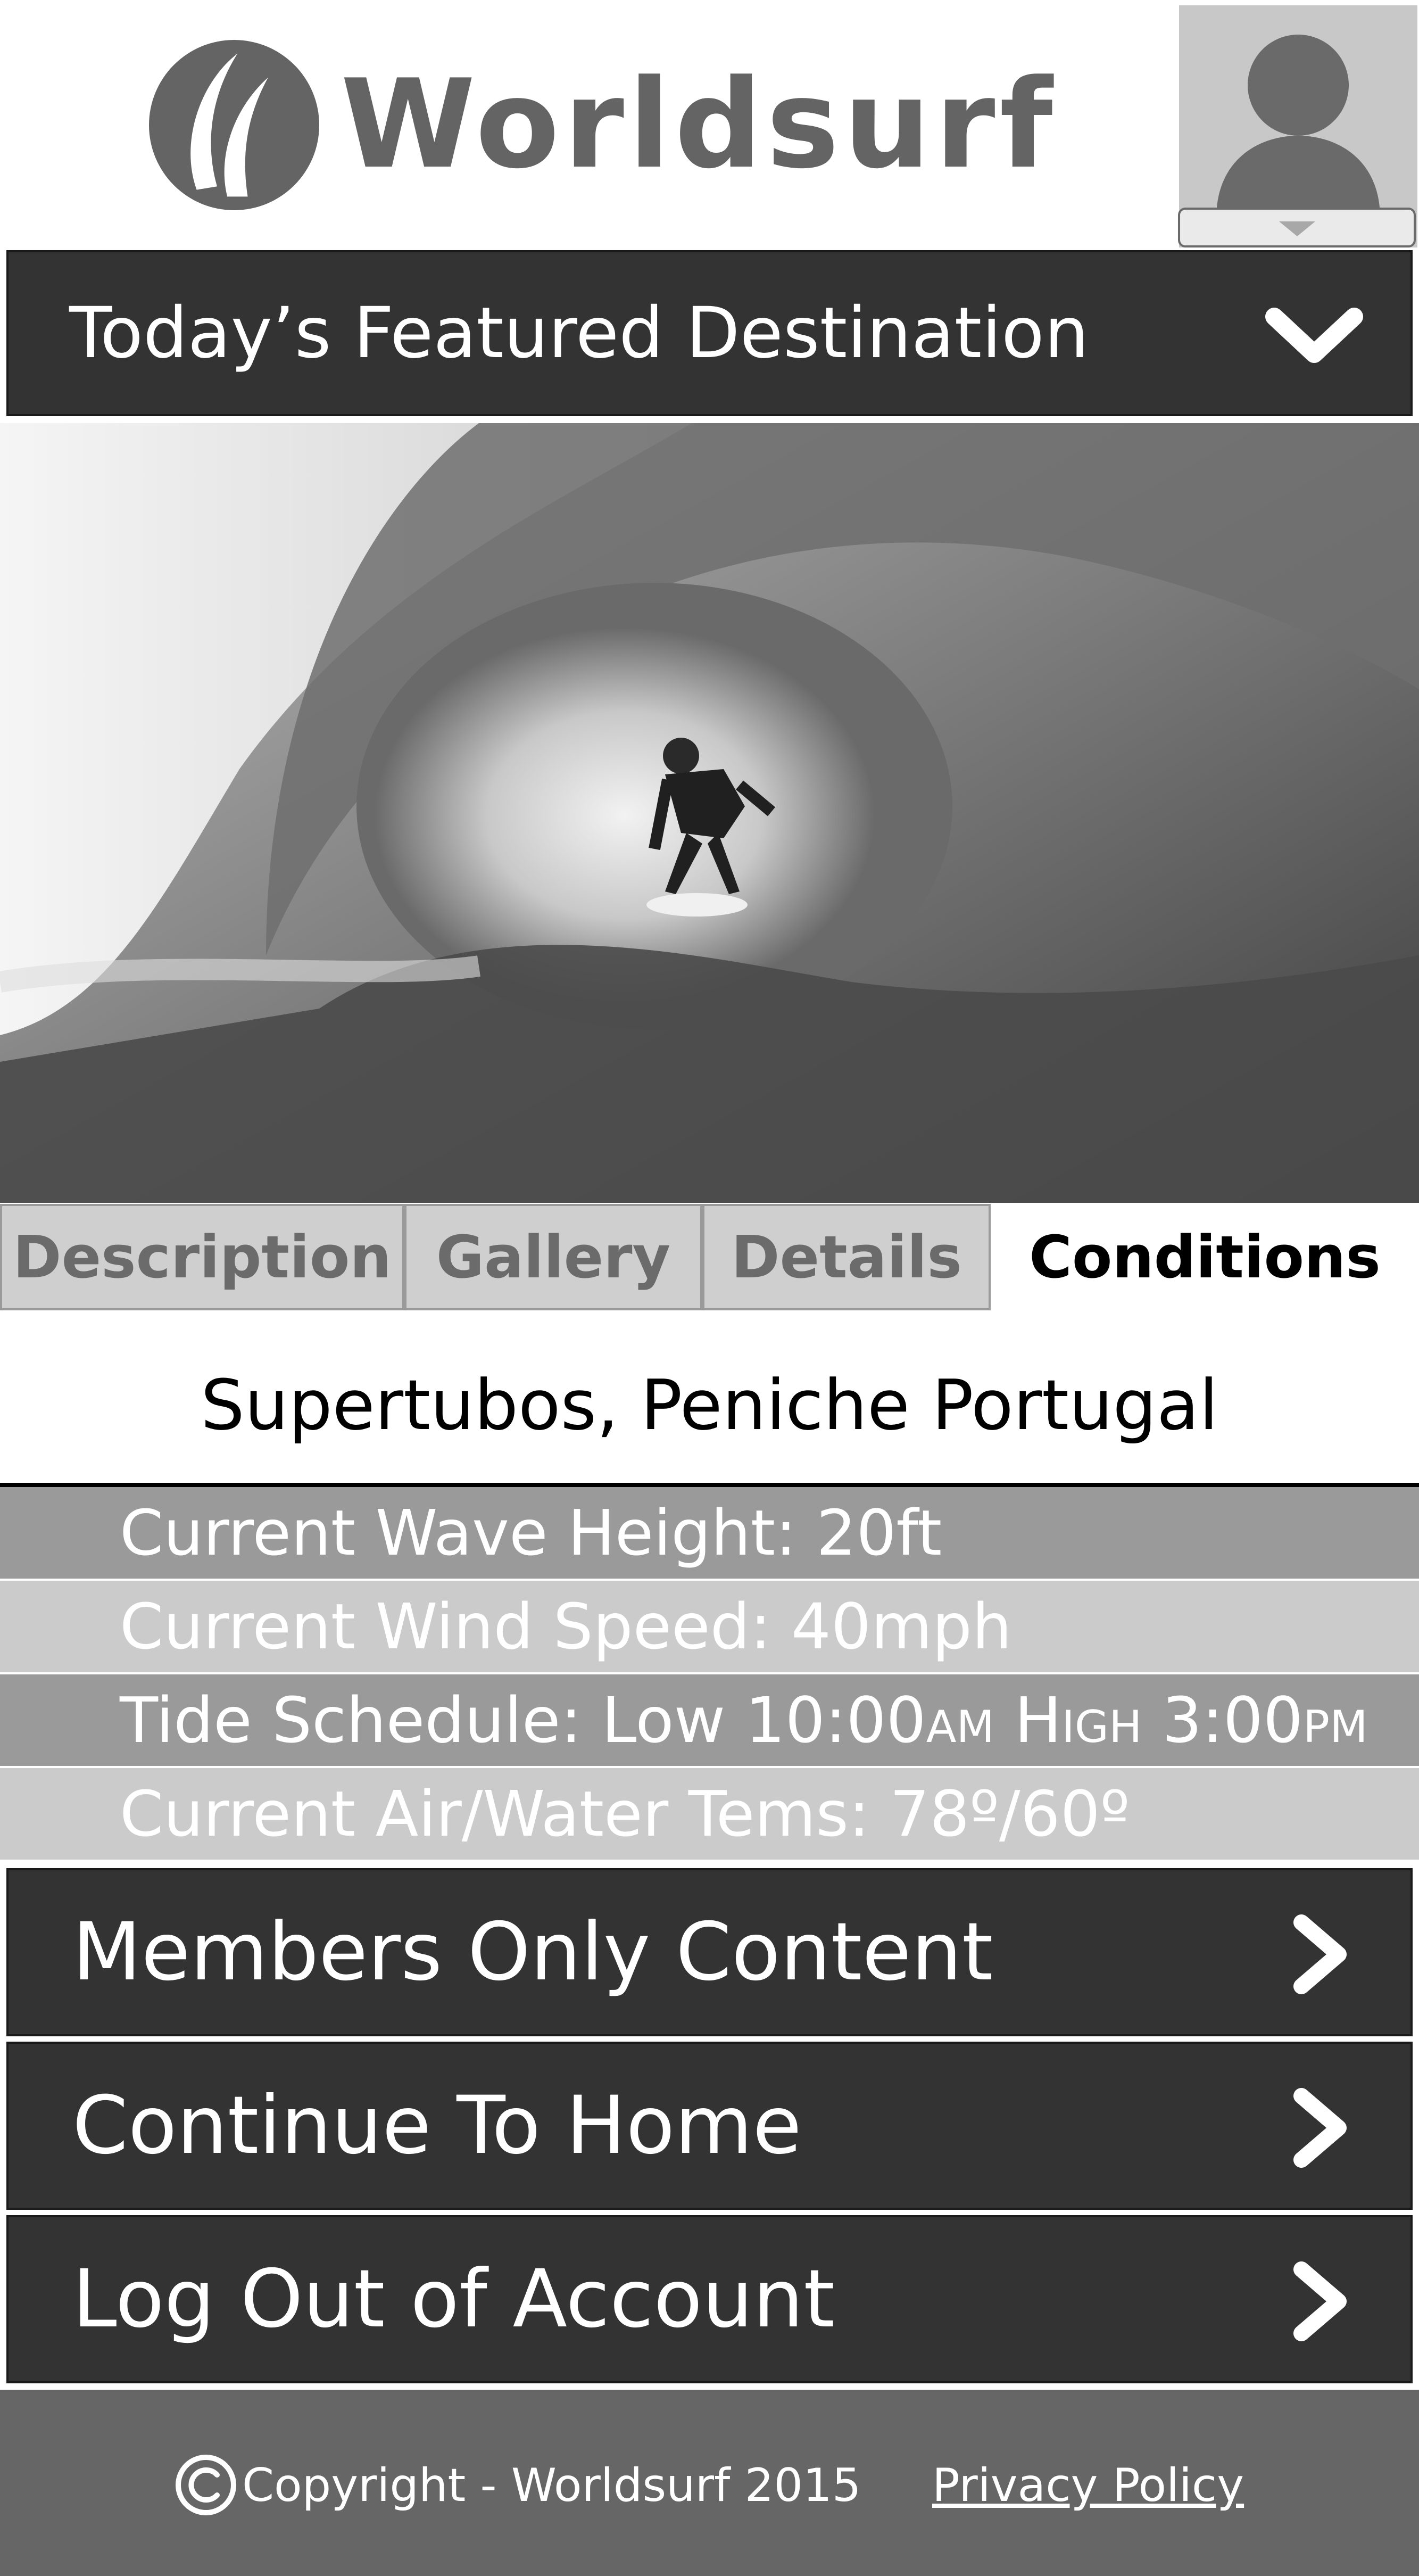 The height and width of the screenshot is (2576, 1419). What do you see at coordinates (523, 1720) in the screenshot?
I see `tide-low-text: Tide Schedule: Low 10:00` at bounding box center [523, 1720].